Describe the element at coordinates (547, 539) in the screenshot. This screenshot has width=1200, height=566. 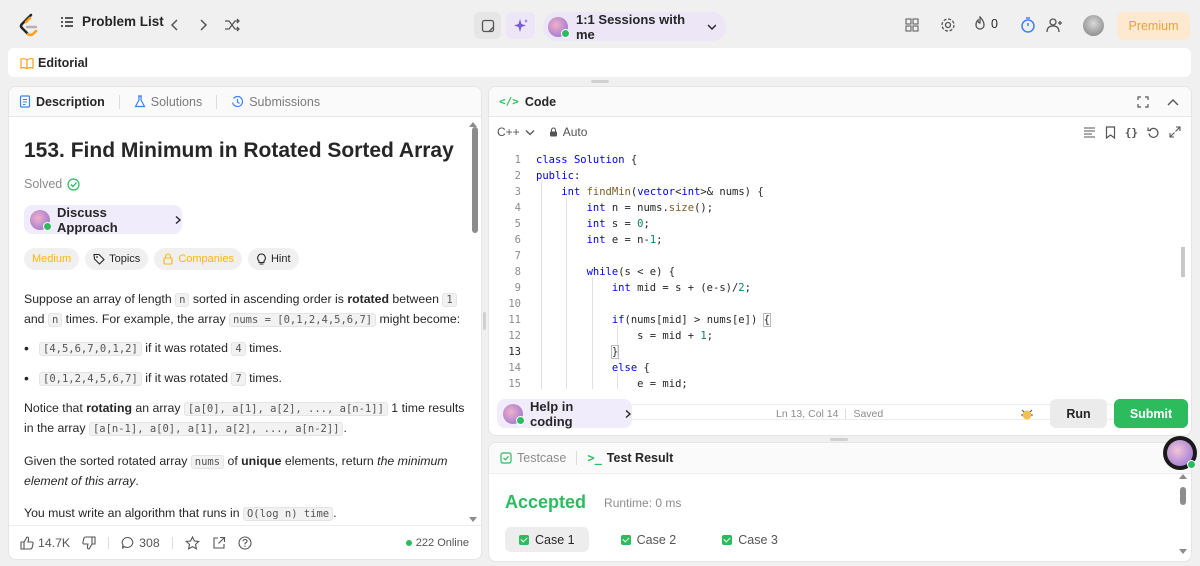
I see `case-tab-1: Case 1` at that location.